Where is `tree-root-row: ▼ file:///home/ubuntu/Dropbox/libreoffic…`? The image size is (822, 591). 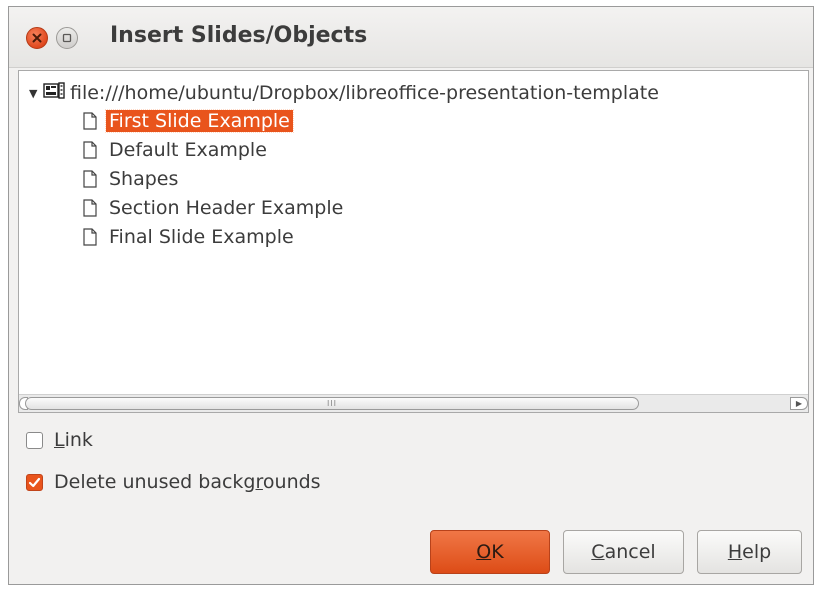
tree-root-row: ▼ file:///home/ubuntu/Dropbox/libreoffic… is located at coordinates (344, 93).